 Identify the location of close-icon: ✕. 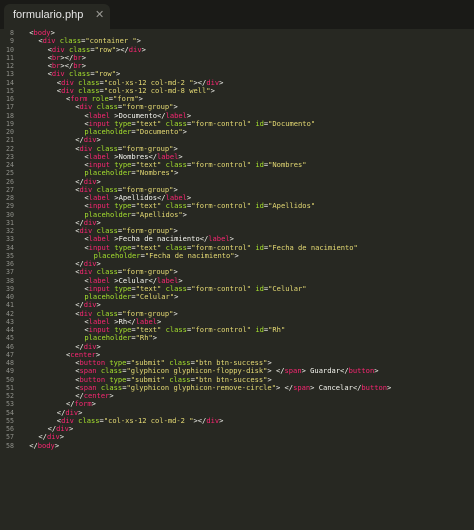
(99, 14).